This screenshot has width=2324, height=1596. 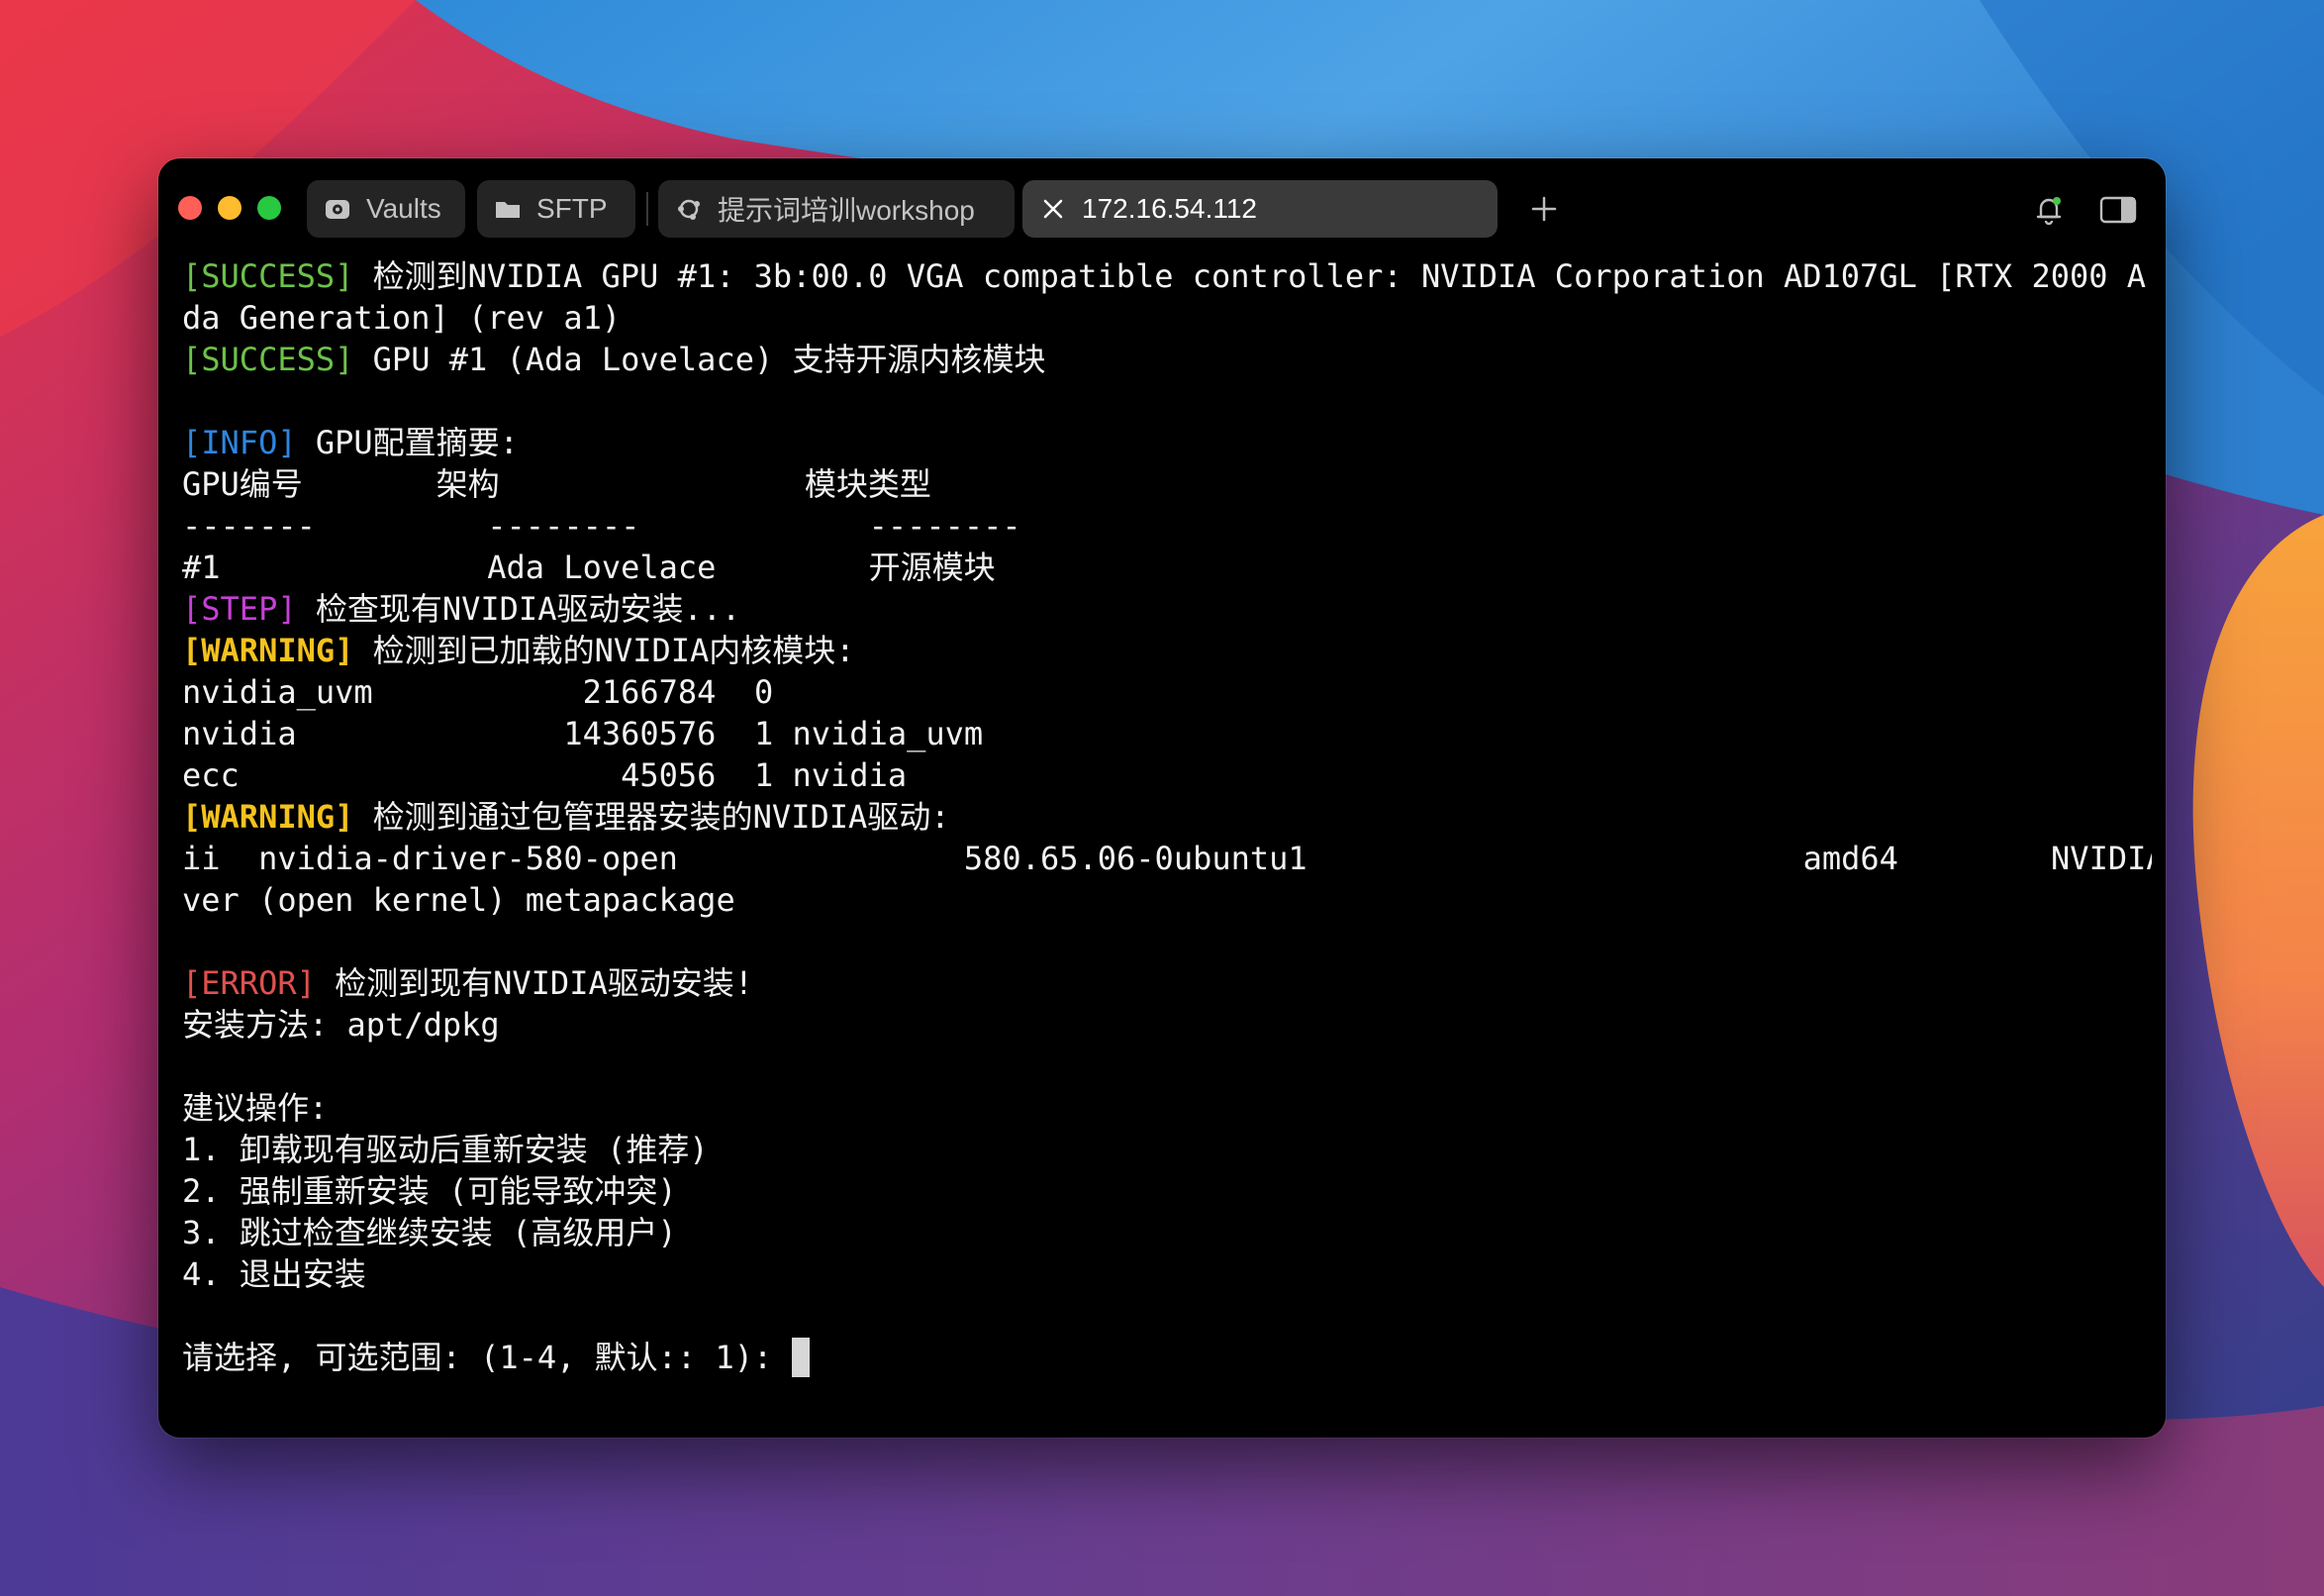 I want to click on terminal-line: ------- -------- --------, so click(x=601, y=526).